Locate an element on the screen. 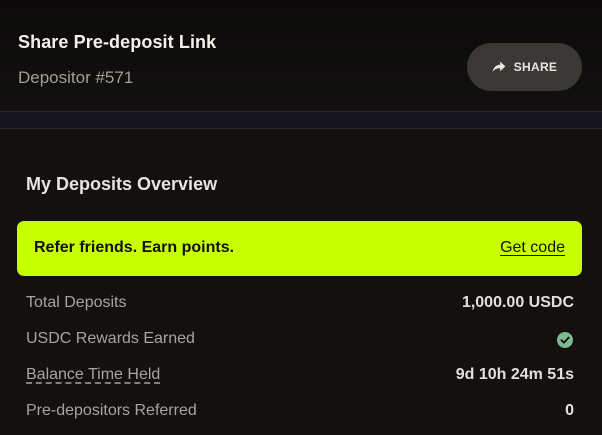 The height and width of the screenshot is (435, 602). balance-time-held-tooltip-trigger: Balance Time Held is located at coordinates (93, 375).